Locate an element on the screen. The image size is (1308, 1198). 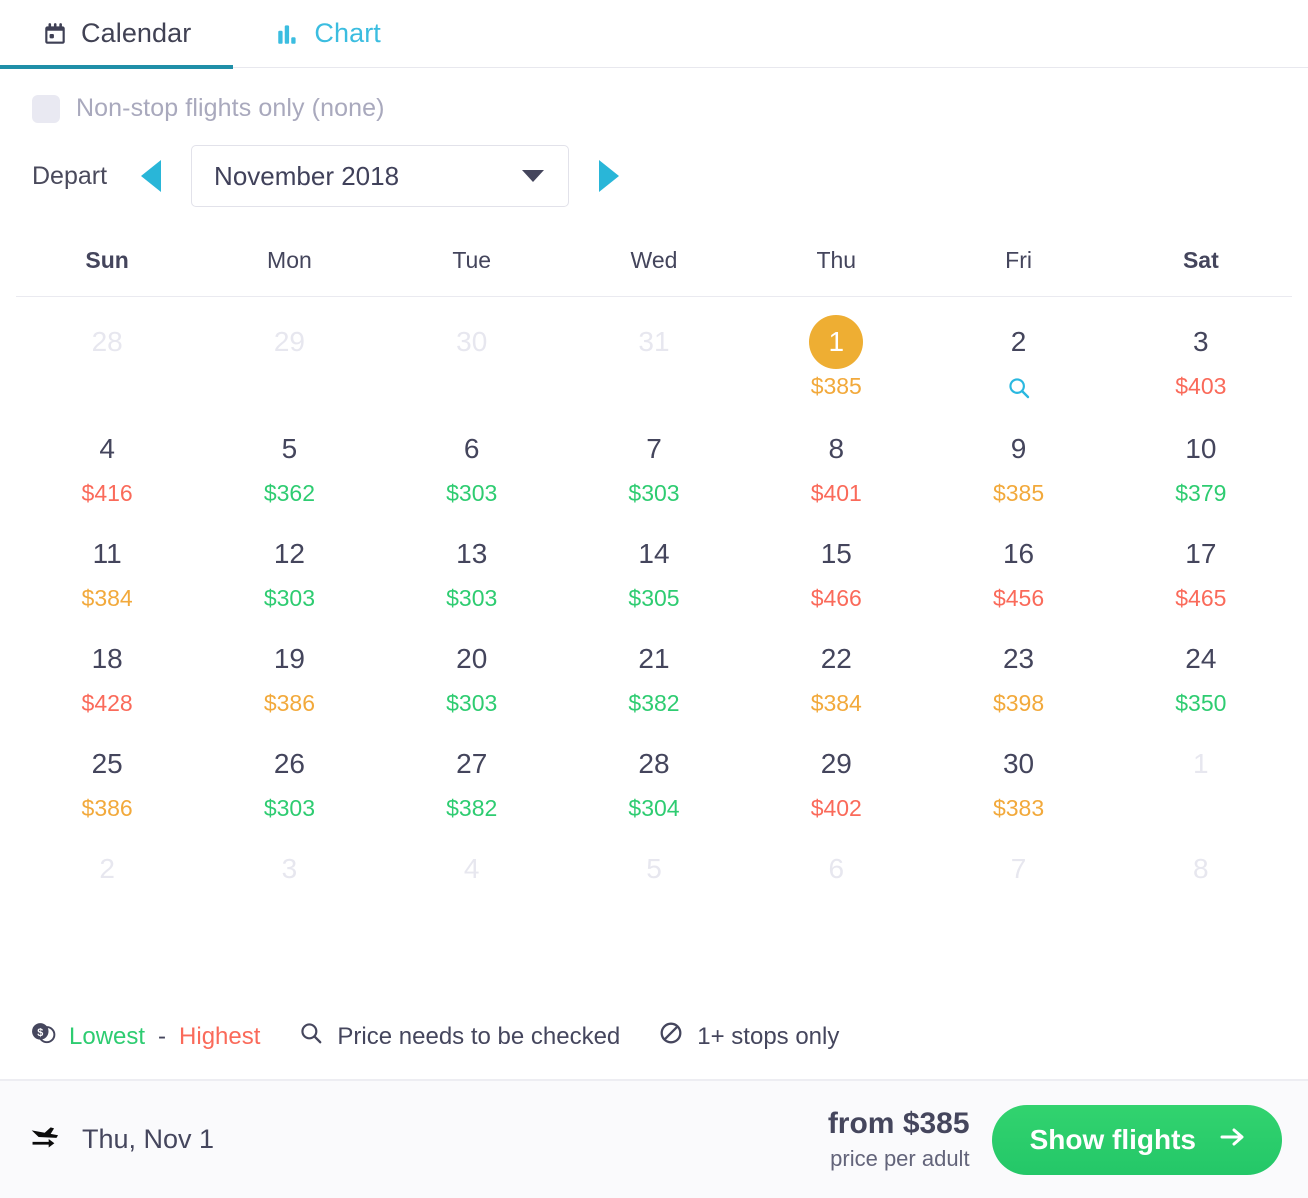
calendar-day-cell: 29 $402 is located at coordinates (836, 779).